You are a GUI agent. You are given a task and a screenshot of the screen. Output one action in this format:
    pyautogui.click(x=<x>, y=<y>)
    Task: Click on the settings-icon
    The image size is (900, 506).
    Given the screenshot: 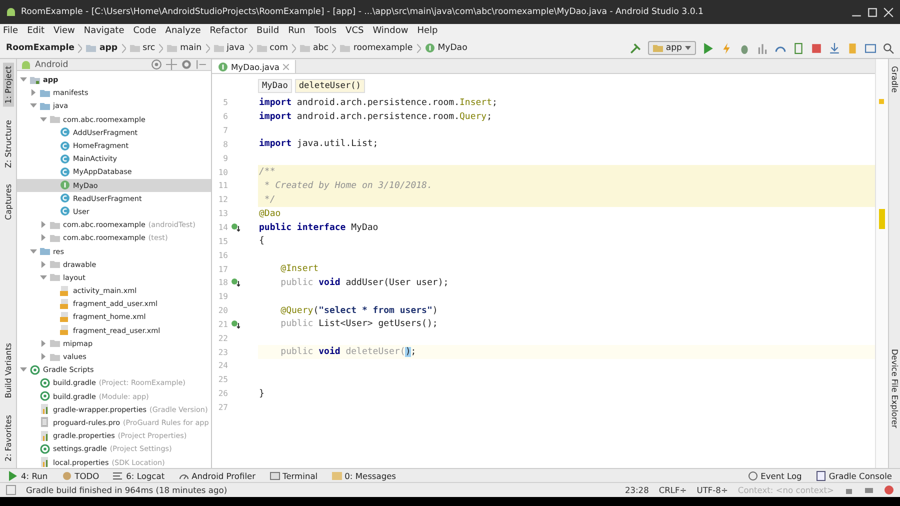 What is the action you would take?
    pyautogui.click(x=186, y=64)
    